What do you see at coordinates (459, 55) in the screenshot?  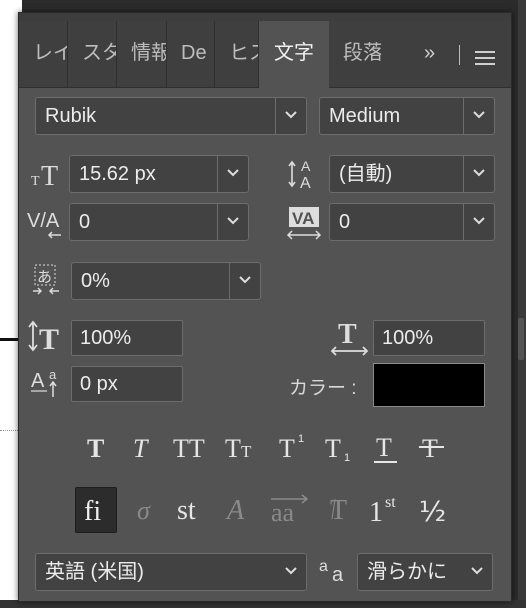 I see `tab-divider` at bounding box center [459, 55].